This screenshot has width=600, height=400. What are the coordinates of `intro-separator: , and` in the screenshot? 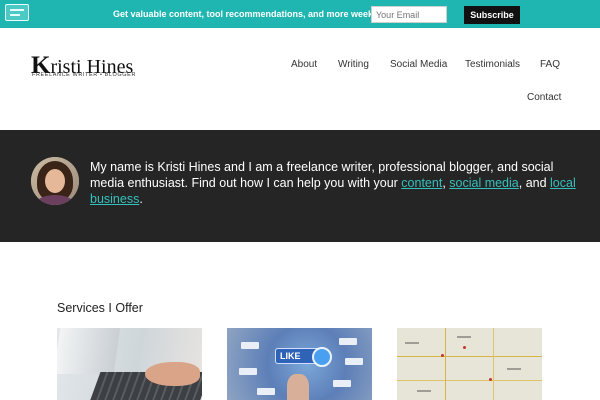 It's located at (534, 183).